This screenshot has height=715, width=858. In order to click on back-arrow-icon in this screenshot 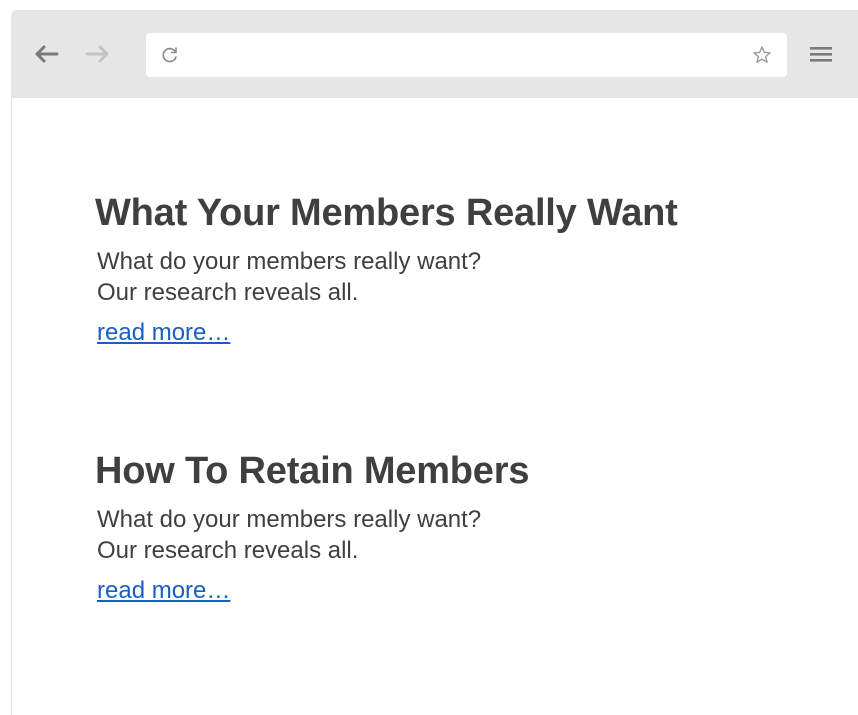, I will do `click(47, 54)`.